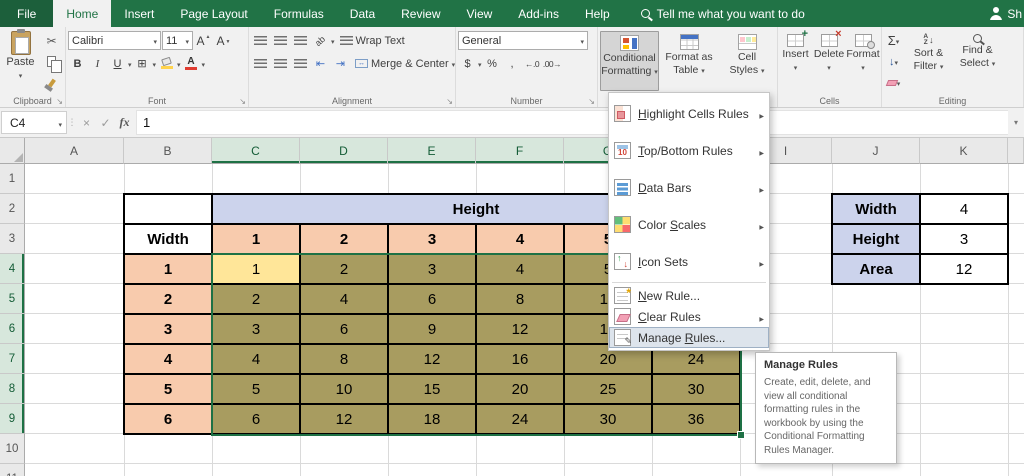  What do you see at coordinates (689, 150) in the screenshot?
I see `menu-item-top-bottom-rules: Top/Bottom Rules` at bounding box center [689, 150].